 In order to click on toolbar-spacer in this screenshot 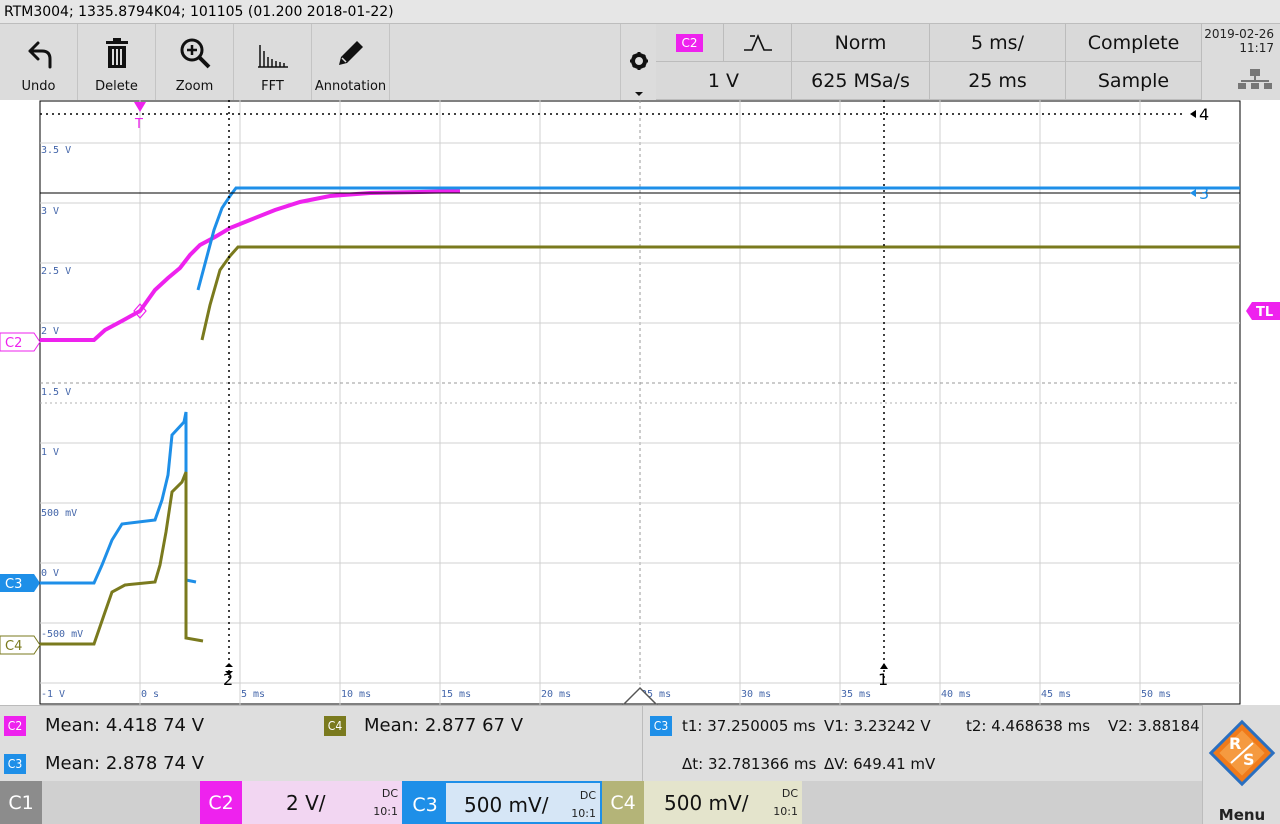, I will do `click(505, 62)`.